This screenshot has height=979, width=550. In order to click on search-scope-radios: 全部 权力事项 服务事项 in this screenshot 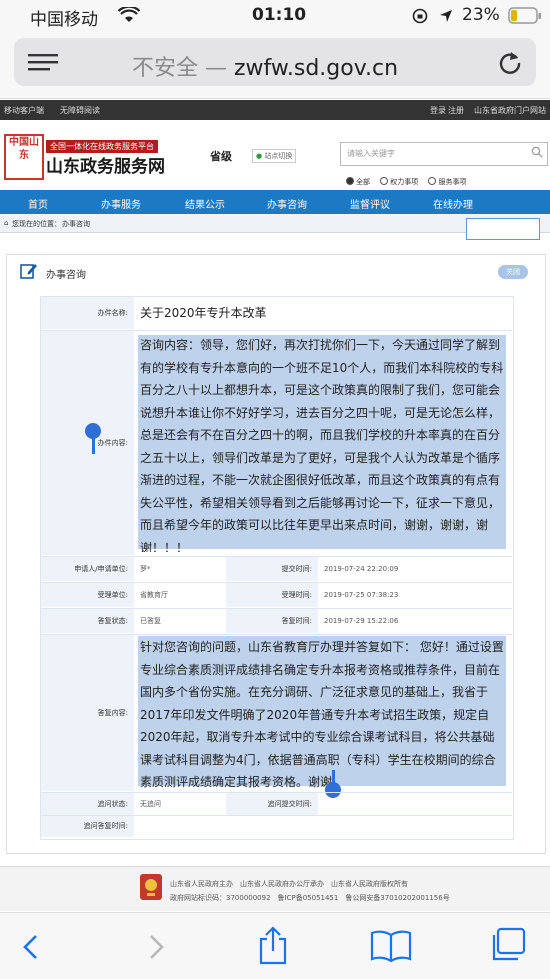, I will do `click(410, 182)`.